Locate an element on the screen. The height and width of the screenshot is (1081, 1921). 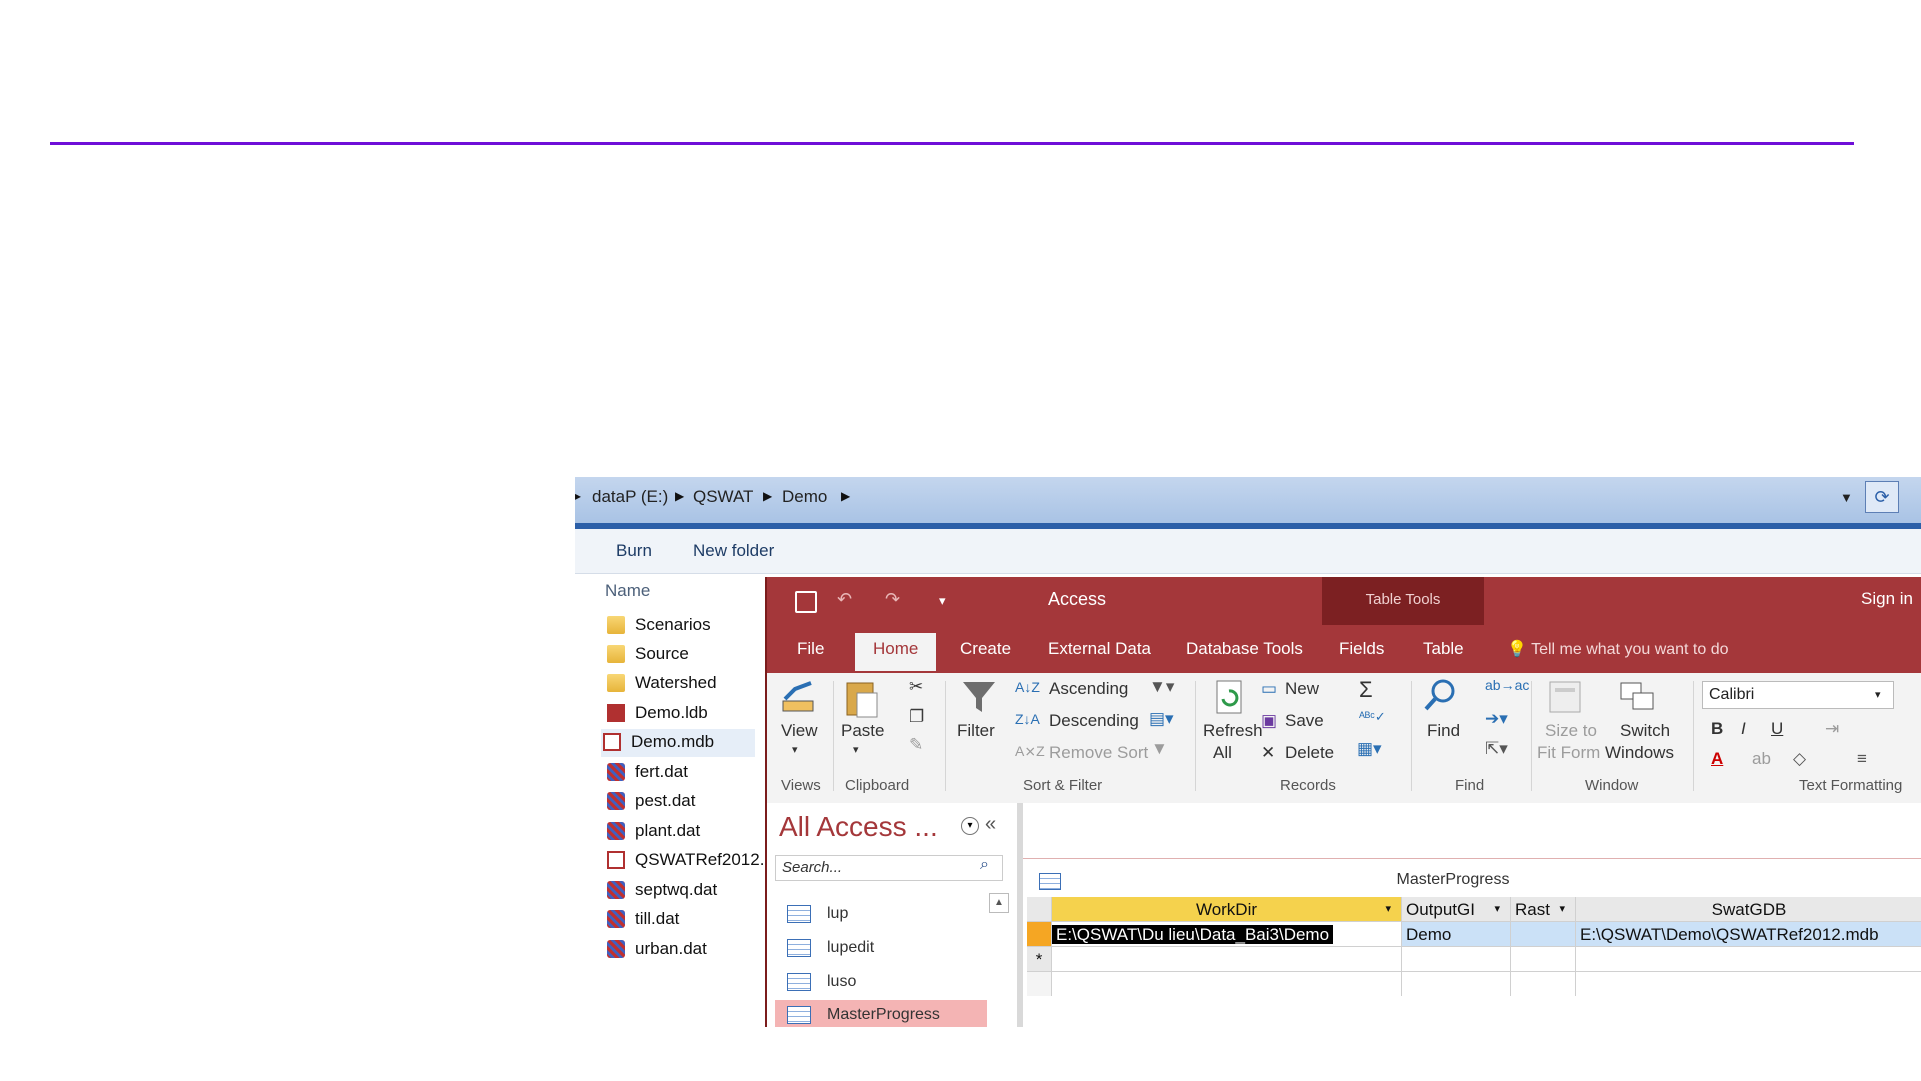
file-item: plant.dat is located at coordinates (690, 832).